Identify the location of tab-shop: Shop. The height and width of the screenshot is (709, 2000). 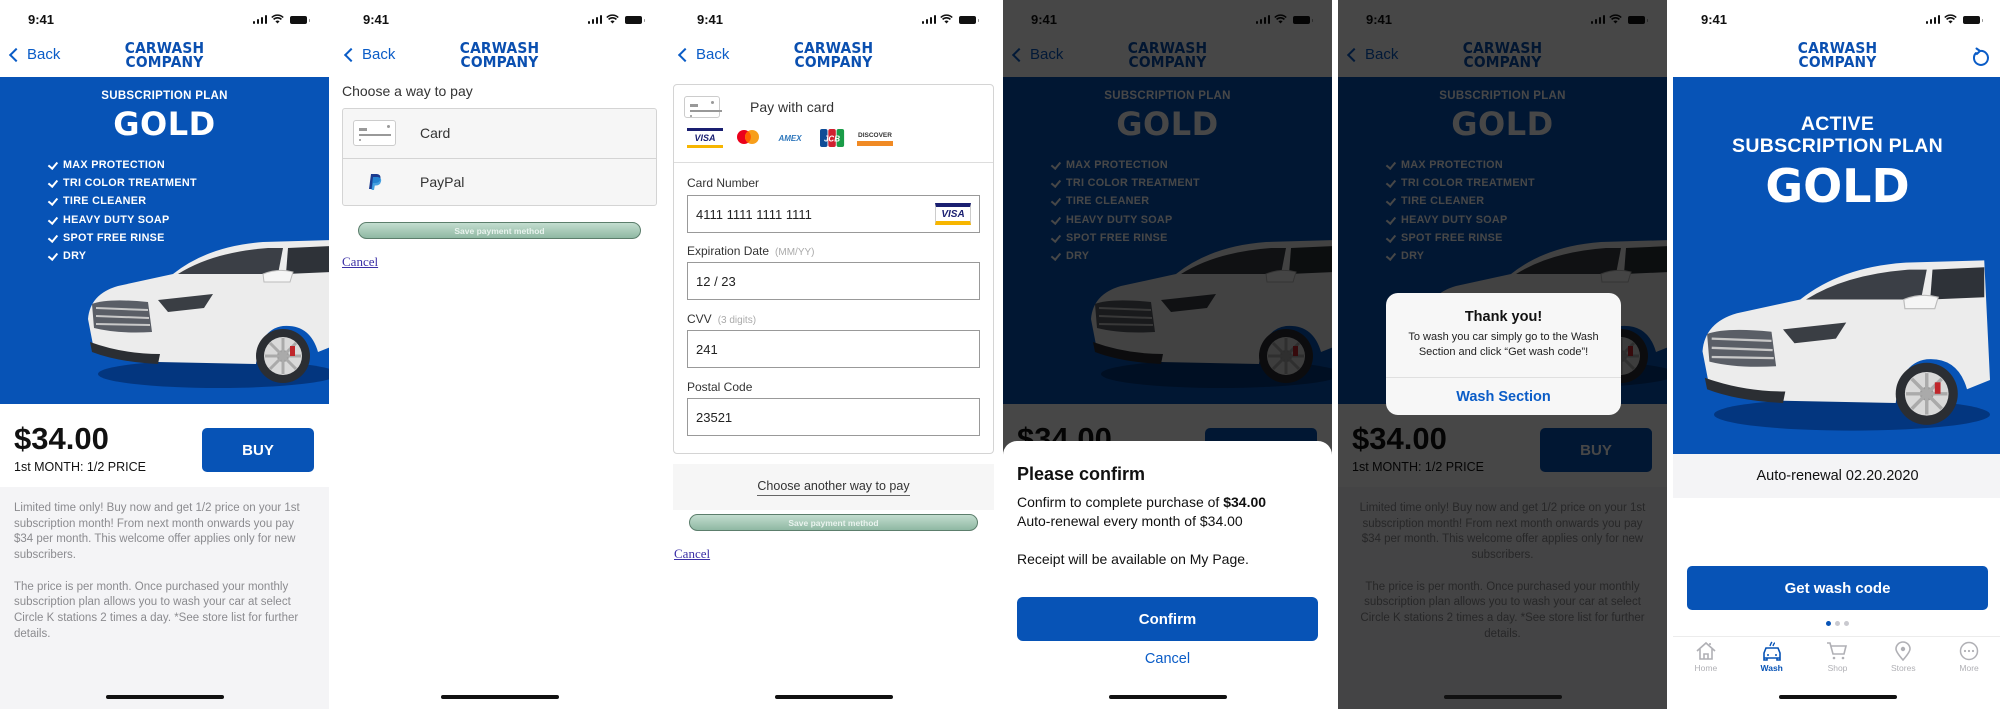
(1838, 658).